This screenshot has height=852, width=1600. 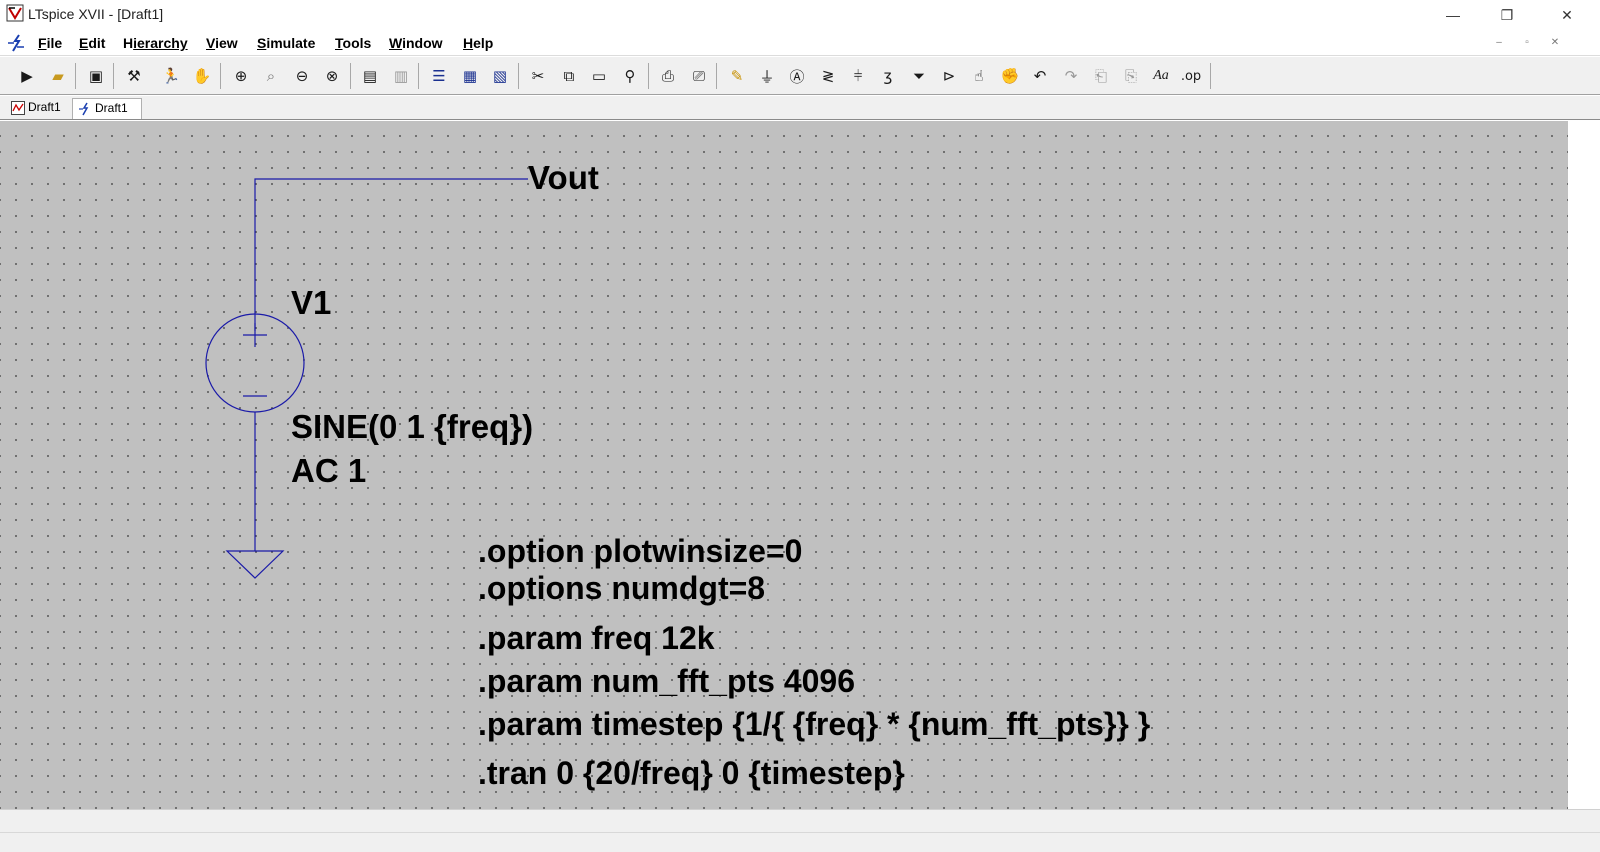 I want to click on find-icon: ⚲, so click(x=630, y=76).